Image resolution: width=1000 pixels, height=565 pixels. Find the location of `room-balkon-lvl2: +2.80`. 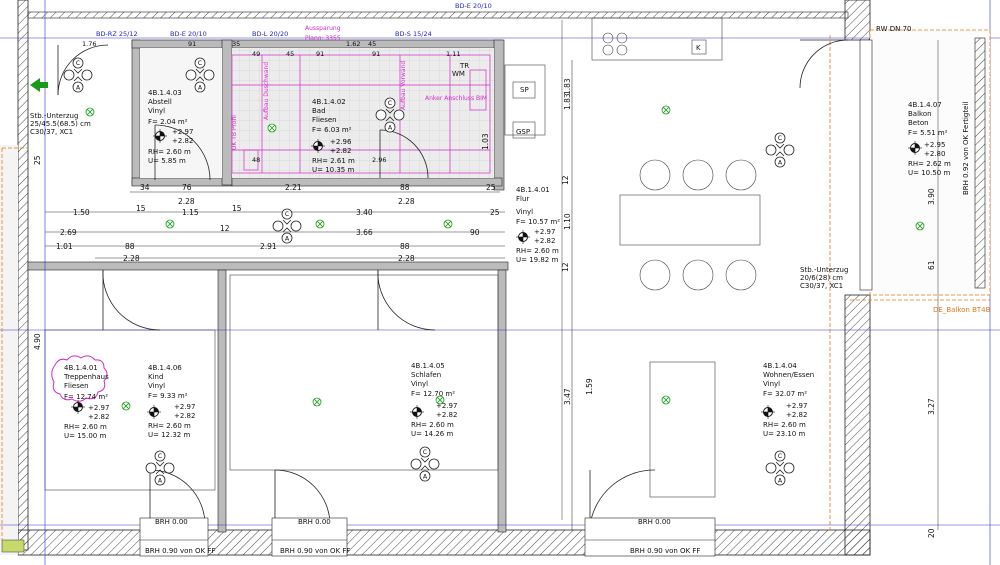

room-balkon-lvl2: +2.80 is located at coordinates (934, 154).